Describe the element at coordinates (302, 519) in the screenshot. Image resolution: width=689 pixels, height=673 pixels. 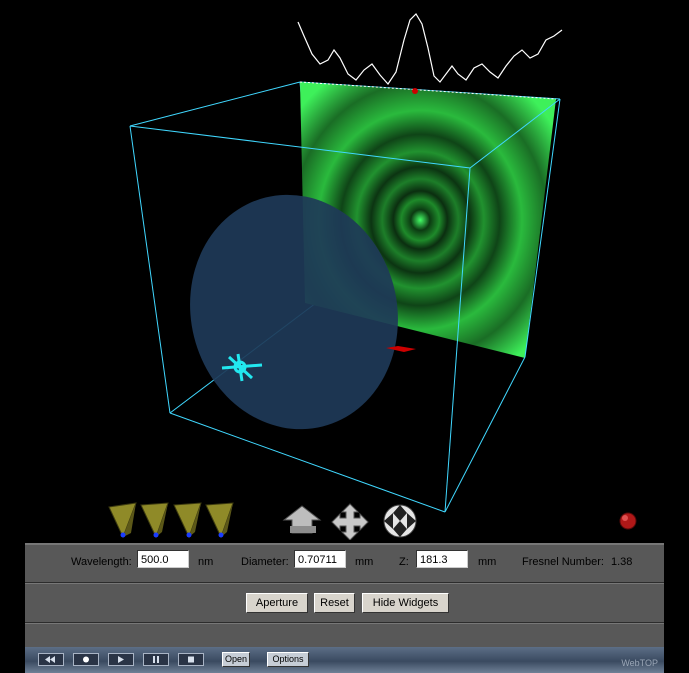
I see `translate-up-icon` at that location.